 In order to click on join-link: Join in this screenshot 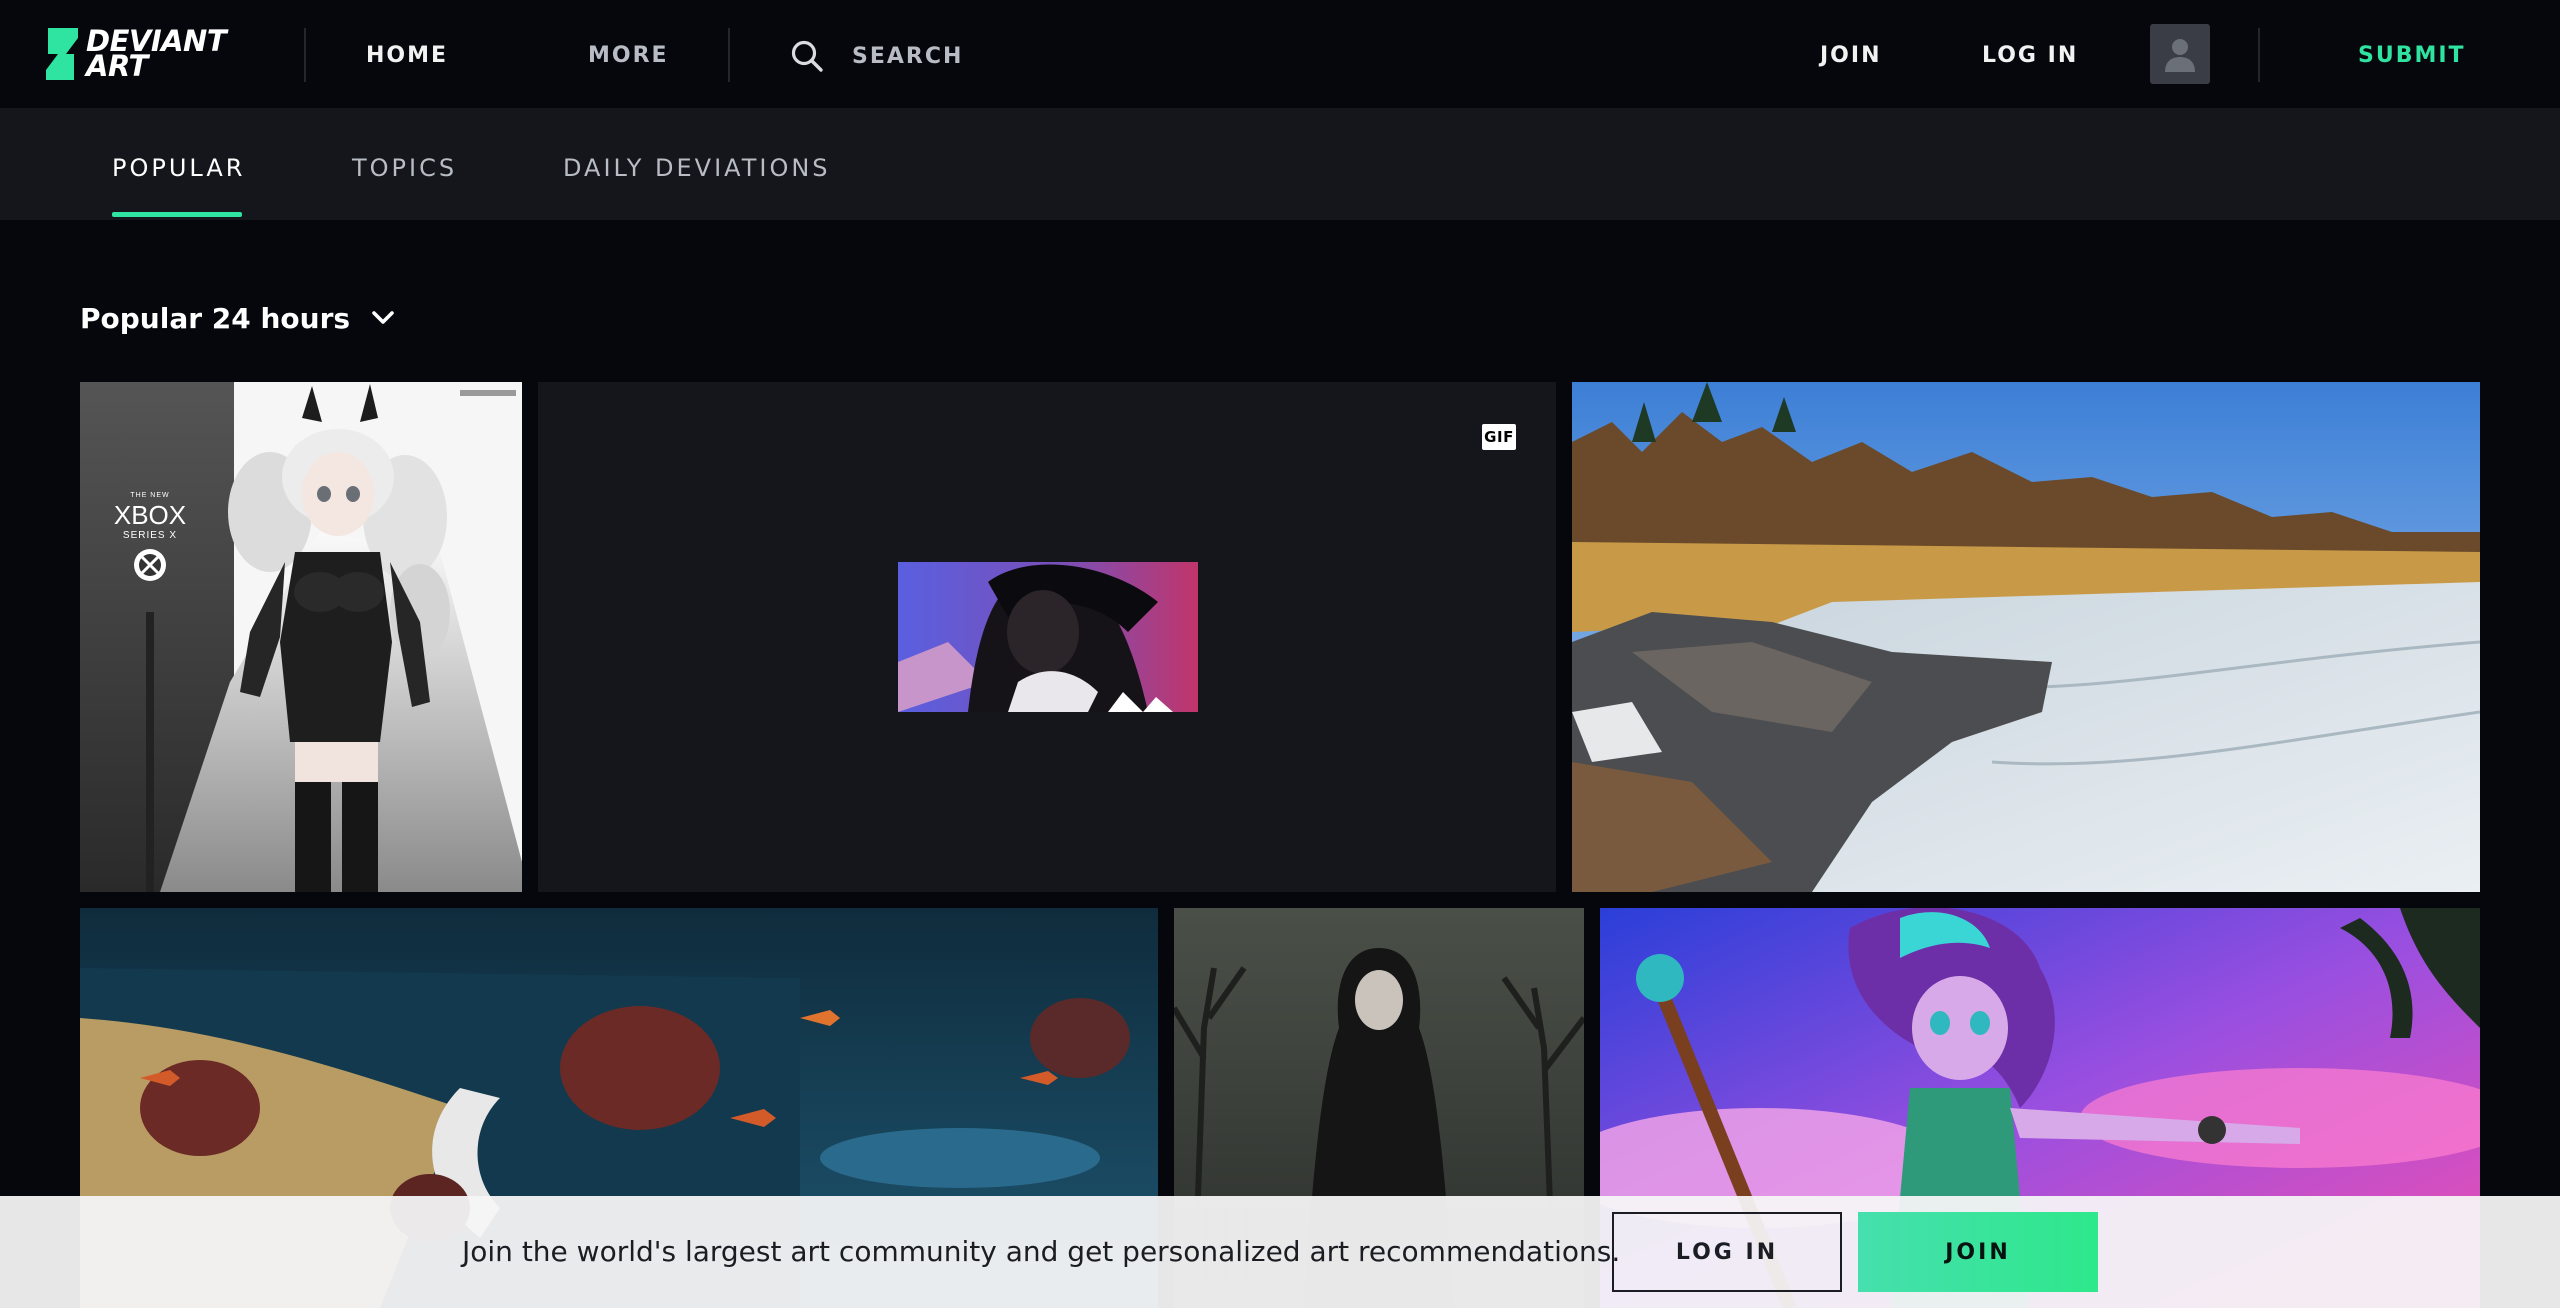, I will do `click(1851, 56)`.